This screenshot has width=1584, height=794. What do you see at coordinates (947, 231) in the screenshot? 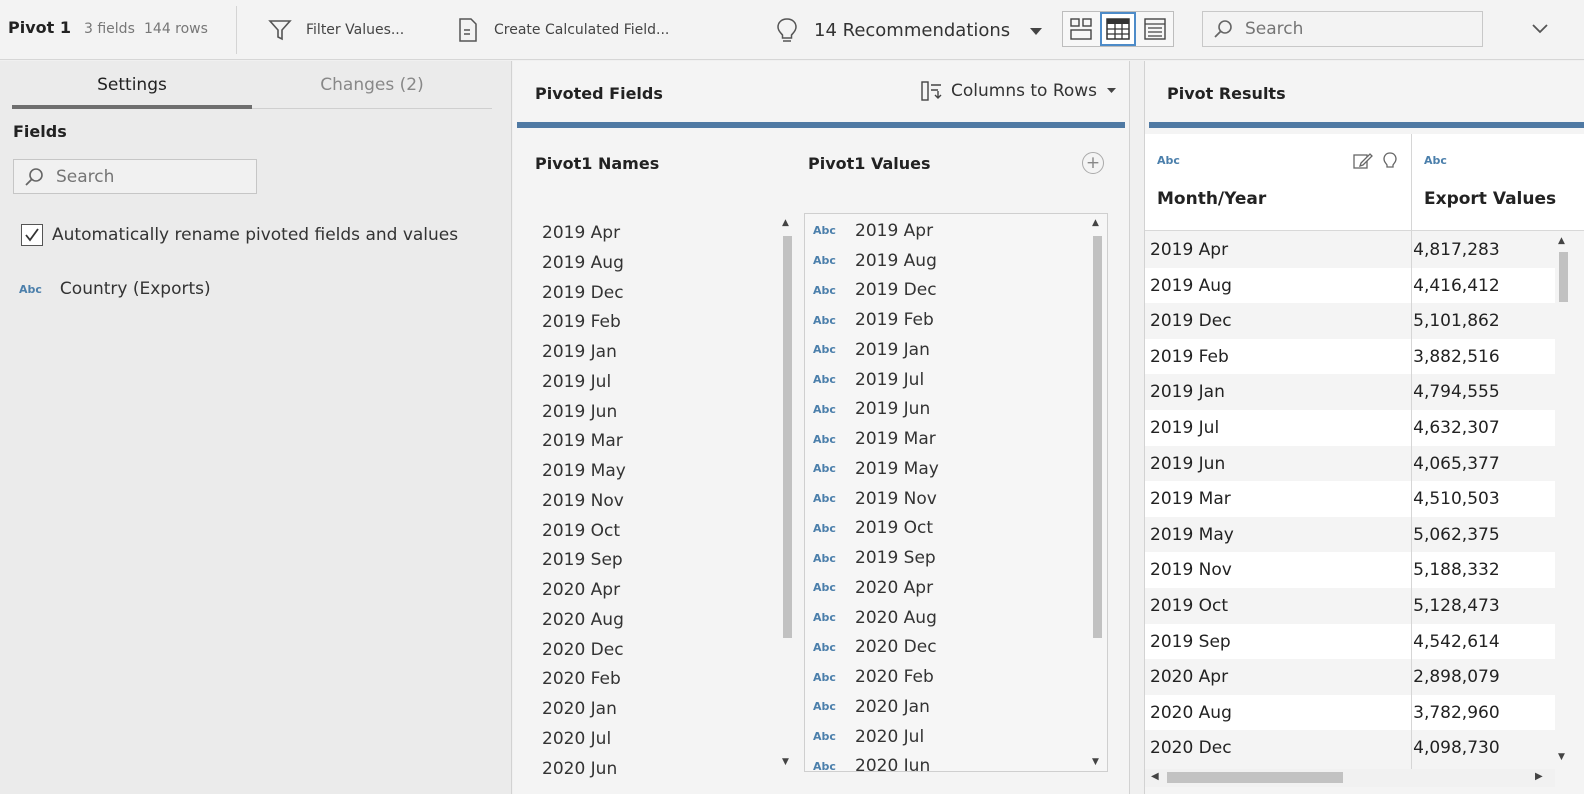
I see `pivot-value-item: Abc 2019 Apr` at bounding box center [947, 231].